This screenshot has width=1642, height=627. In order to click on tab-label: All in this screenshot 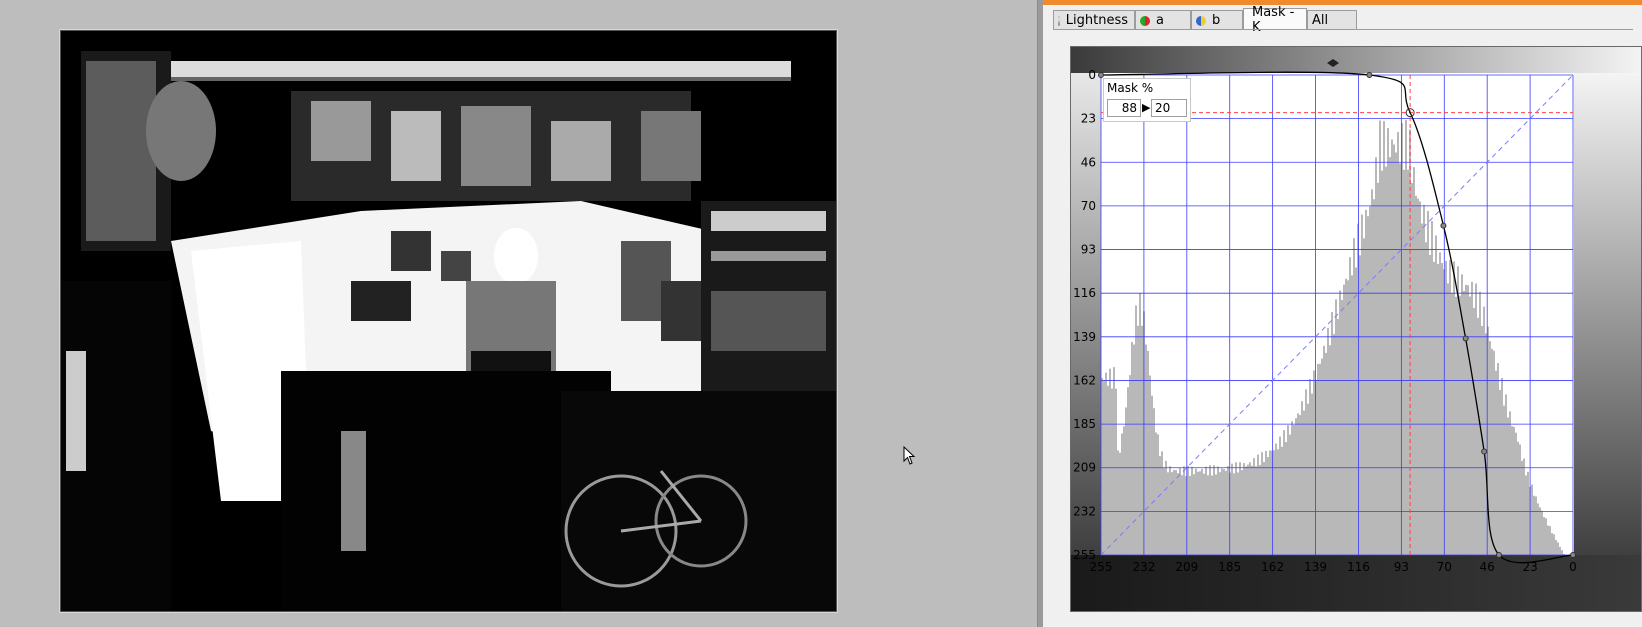, I will do `click(1320, 20)`.